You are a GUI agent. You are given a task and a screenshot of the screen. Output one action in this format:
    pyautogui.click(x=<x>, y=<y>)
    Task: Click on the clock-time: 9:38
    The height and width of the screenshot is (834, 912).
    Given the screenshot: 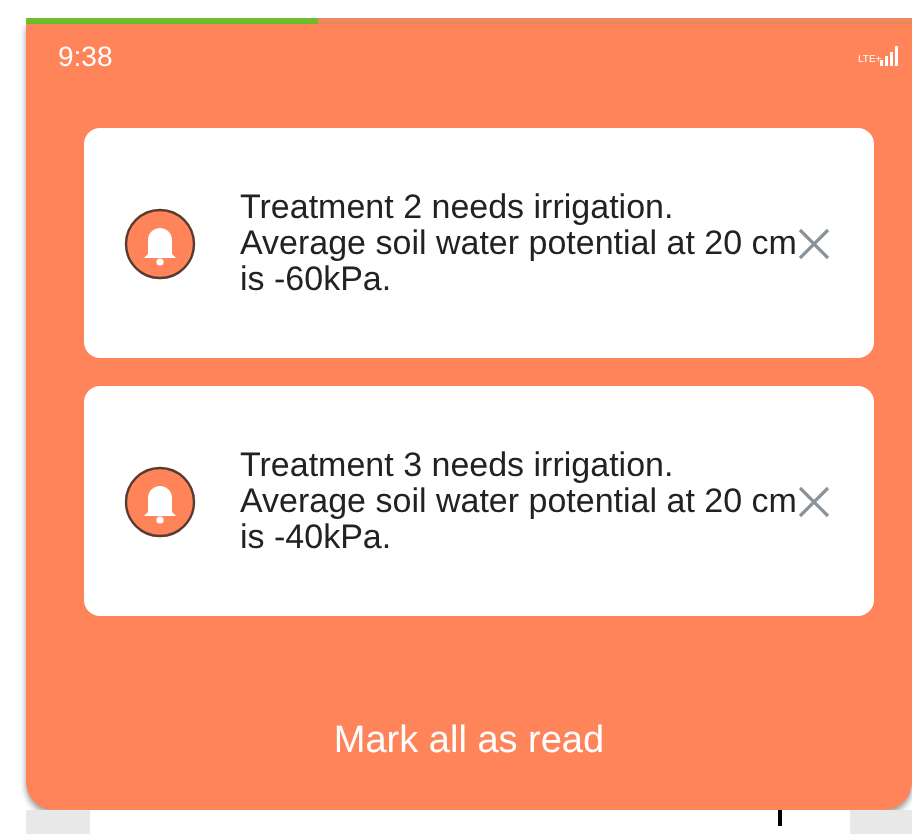 What is the action you would take?
    pyautogui.click(x=85, y=56)
    